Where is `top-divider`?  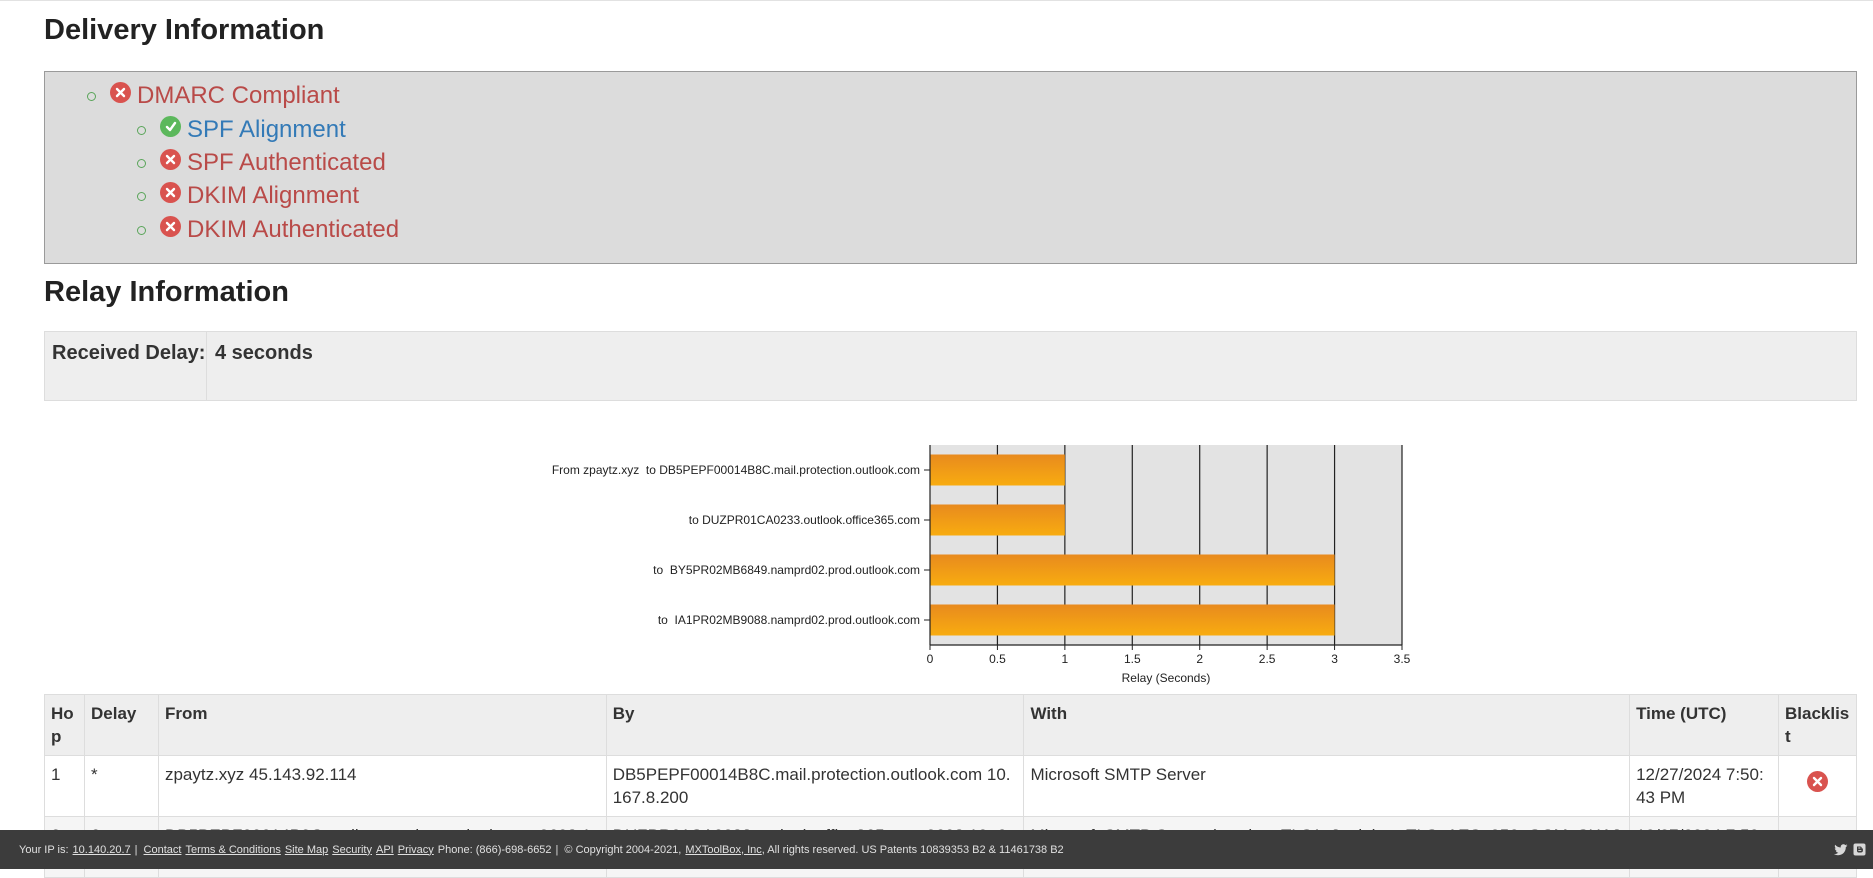
top-divider is located at coordinates (936, 0).